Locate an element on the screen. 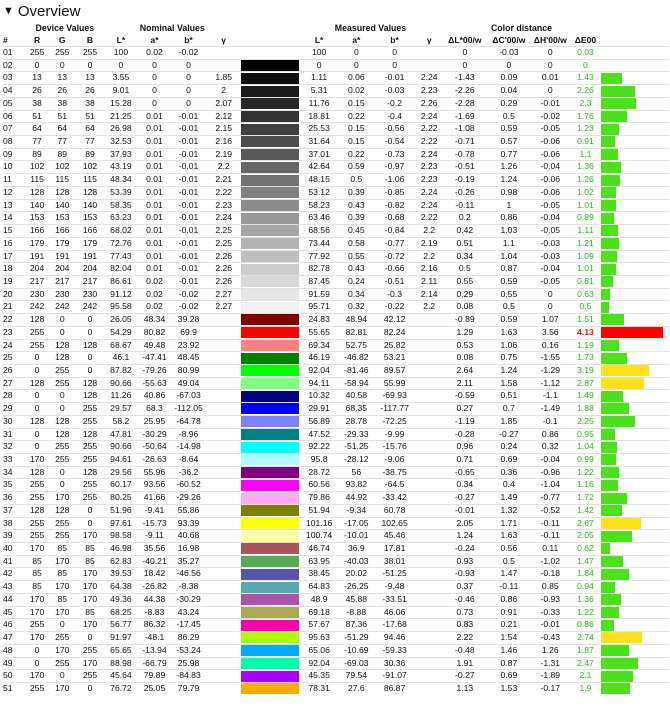 This screenshot has height=711, width=670. cell-delta-h: -0.05 is located at coordinates (550, 129).